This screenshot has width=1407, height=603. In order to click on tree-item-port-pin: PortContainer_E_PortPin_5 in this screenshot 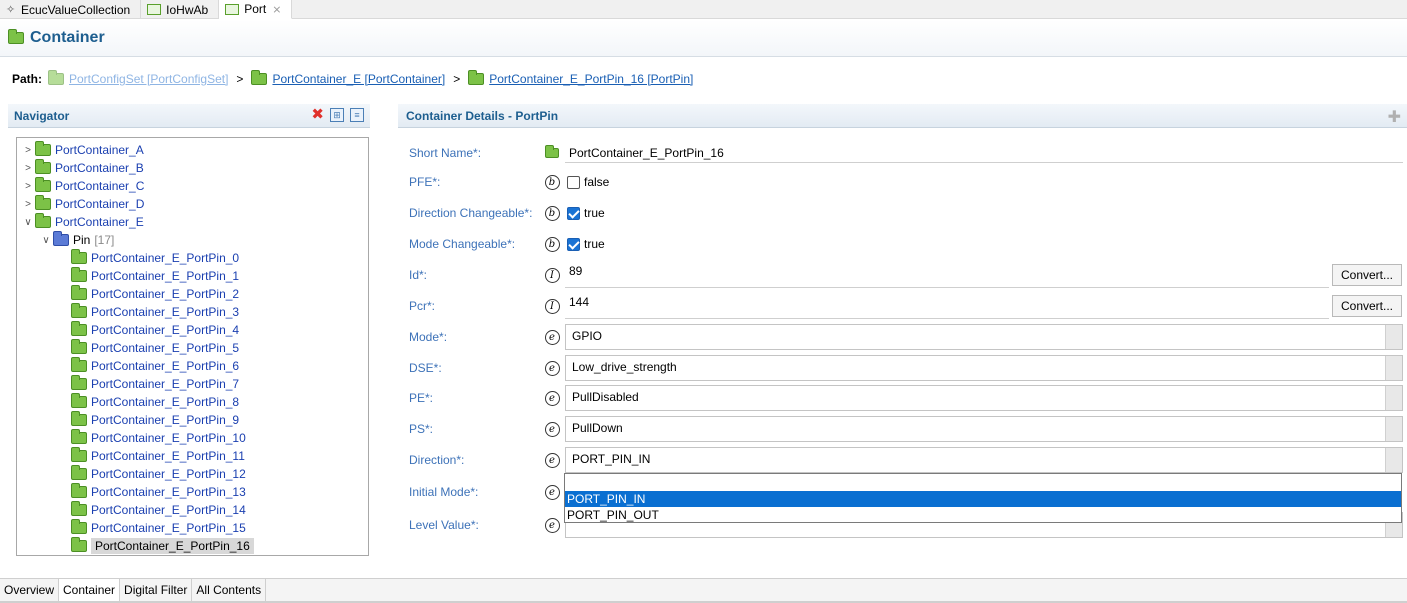, I will do `click(192, 348)`.